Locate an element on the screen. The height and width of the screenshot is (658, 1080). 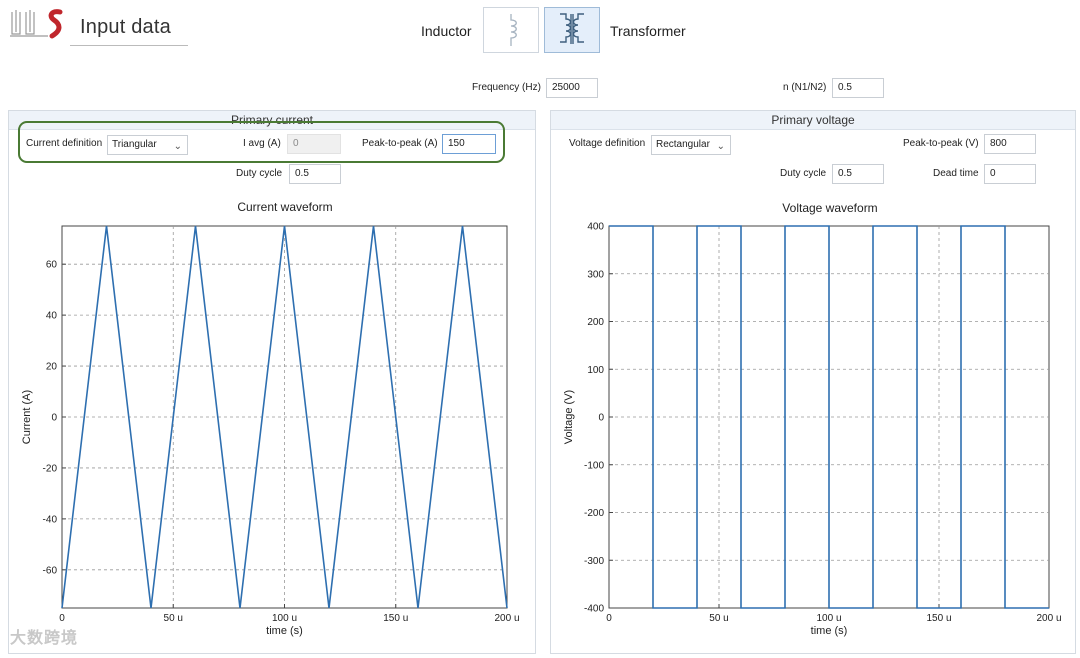
voltage-duty-label: Duty cycle is located at coordinates (803, 173).